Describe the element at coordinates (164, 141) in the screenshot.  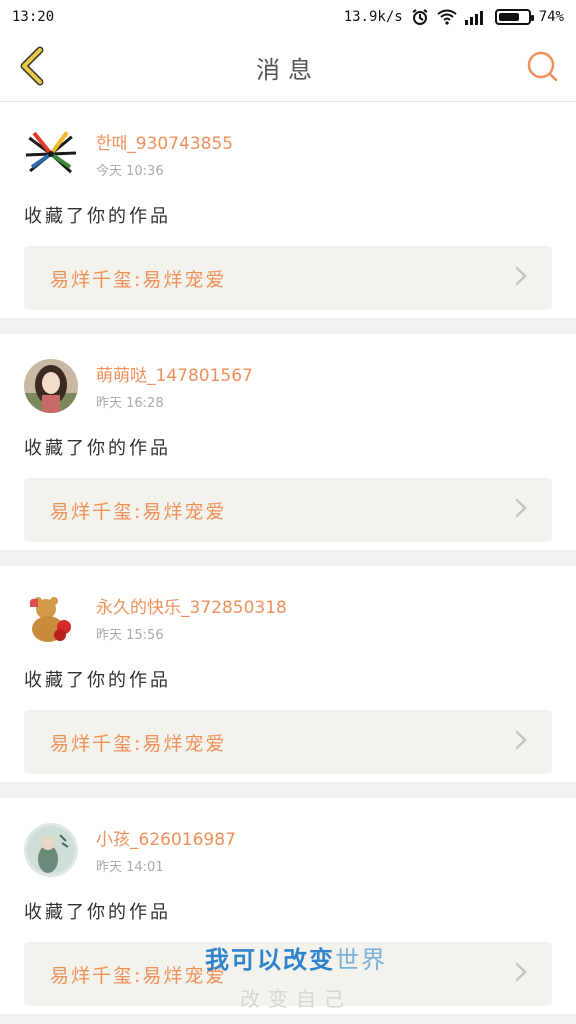
I see `username: 한때_930743855` at that location.